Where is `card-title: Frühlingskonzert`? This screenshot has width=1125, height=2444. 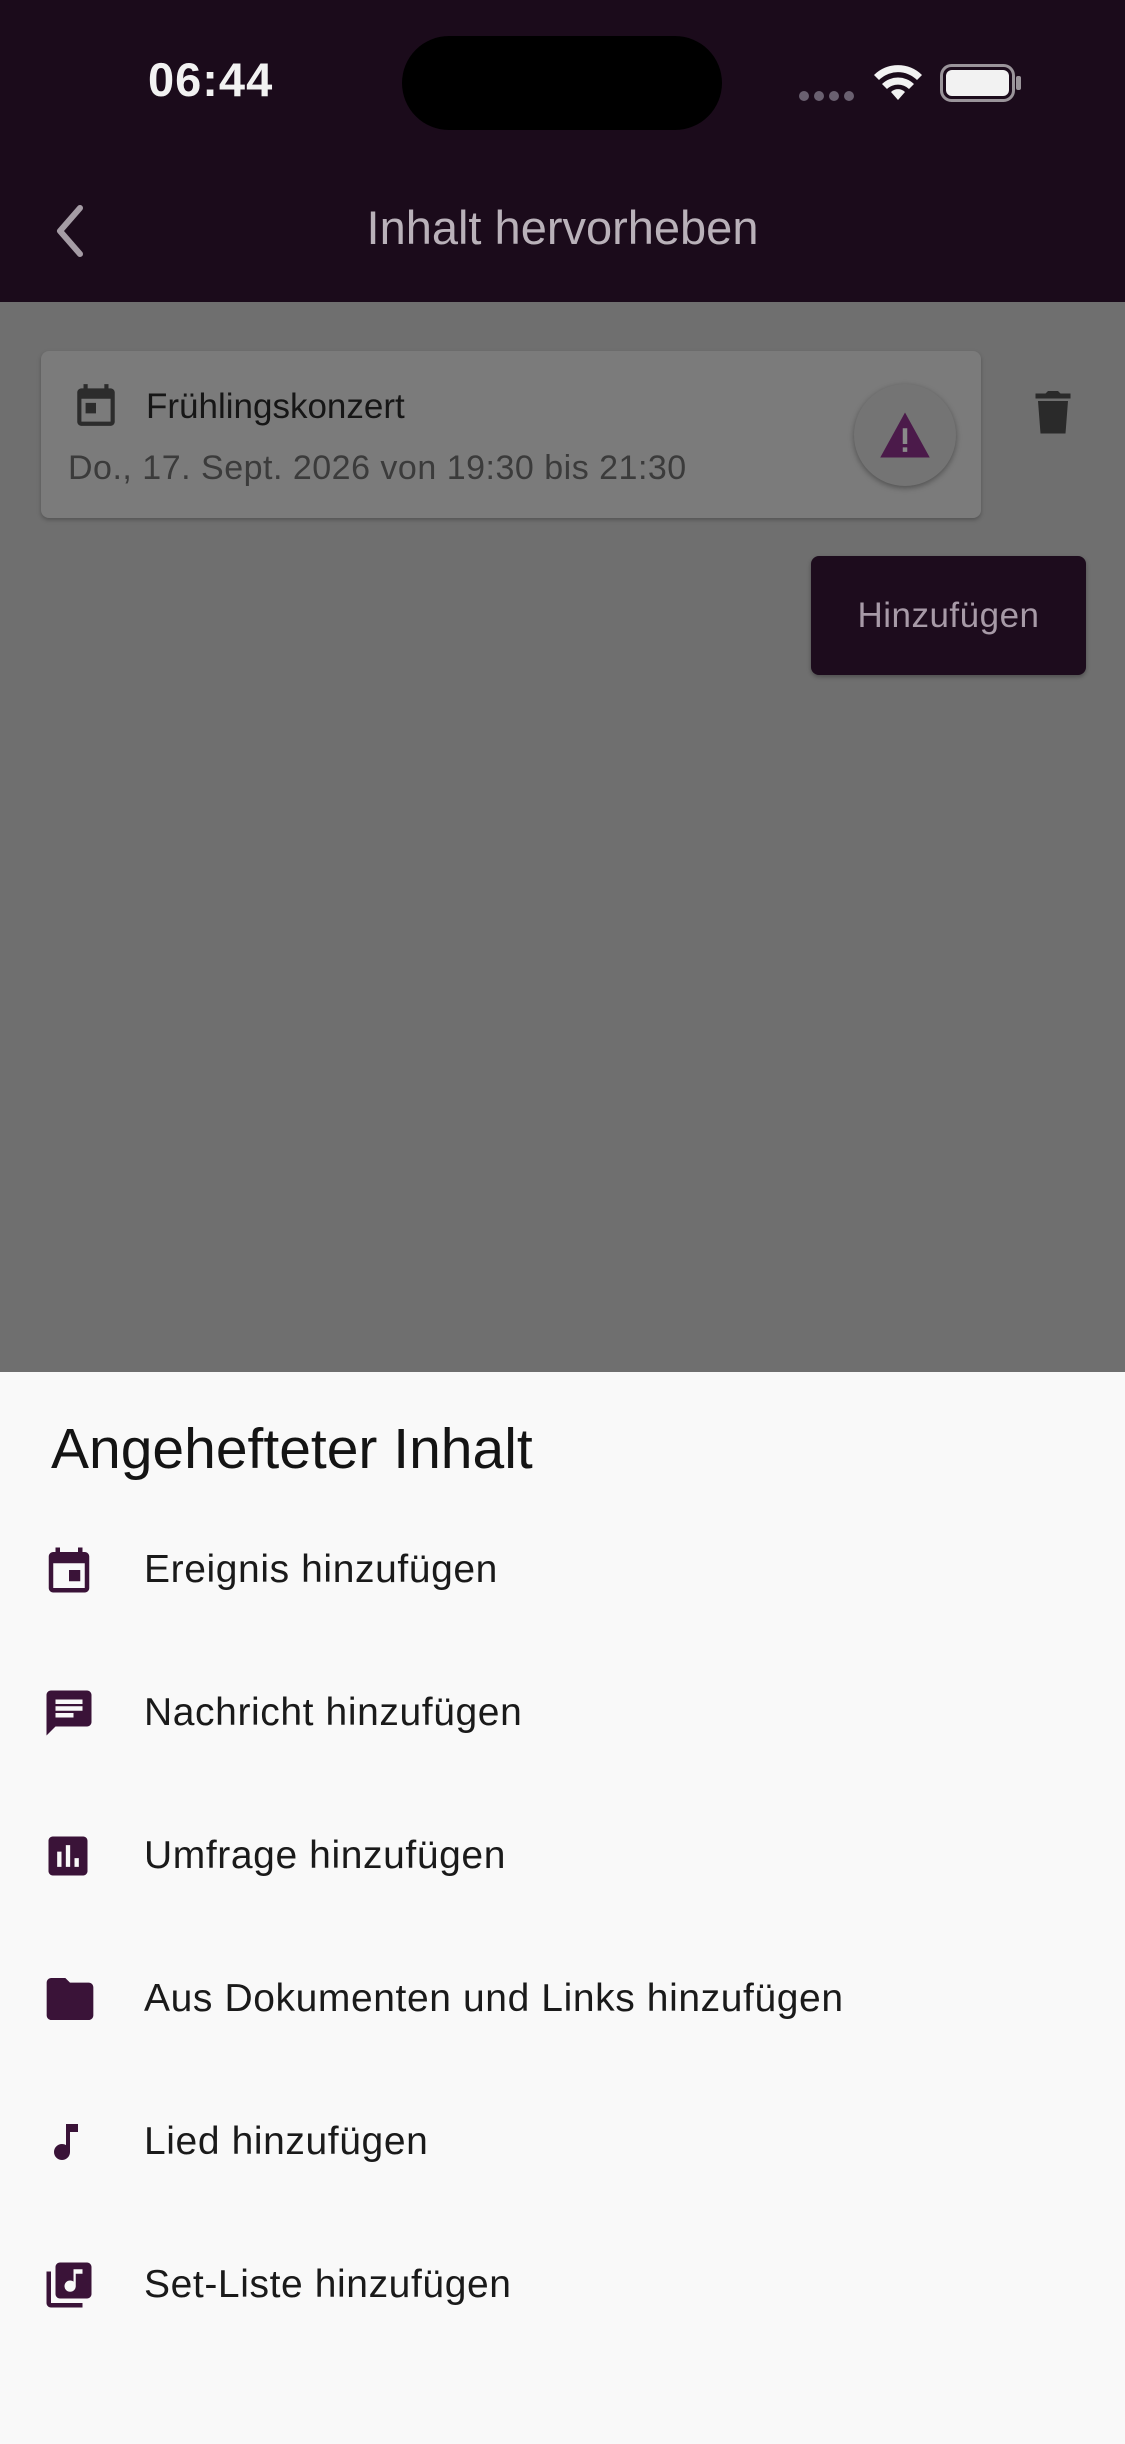
card-title: Frühlingskonzert is located at coordinates (275, 406).